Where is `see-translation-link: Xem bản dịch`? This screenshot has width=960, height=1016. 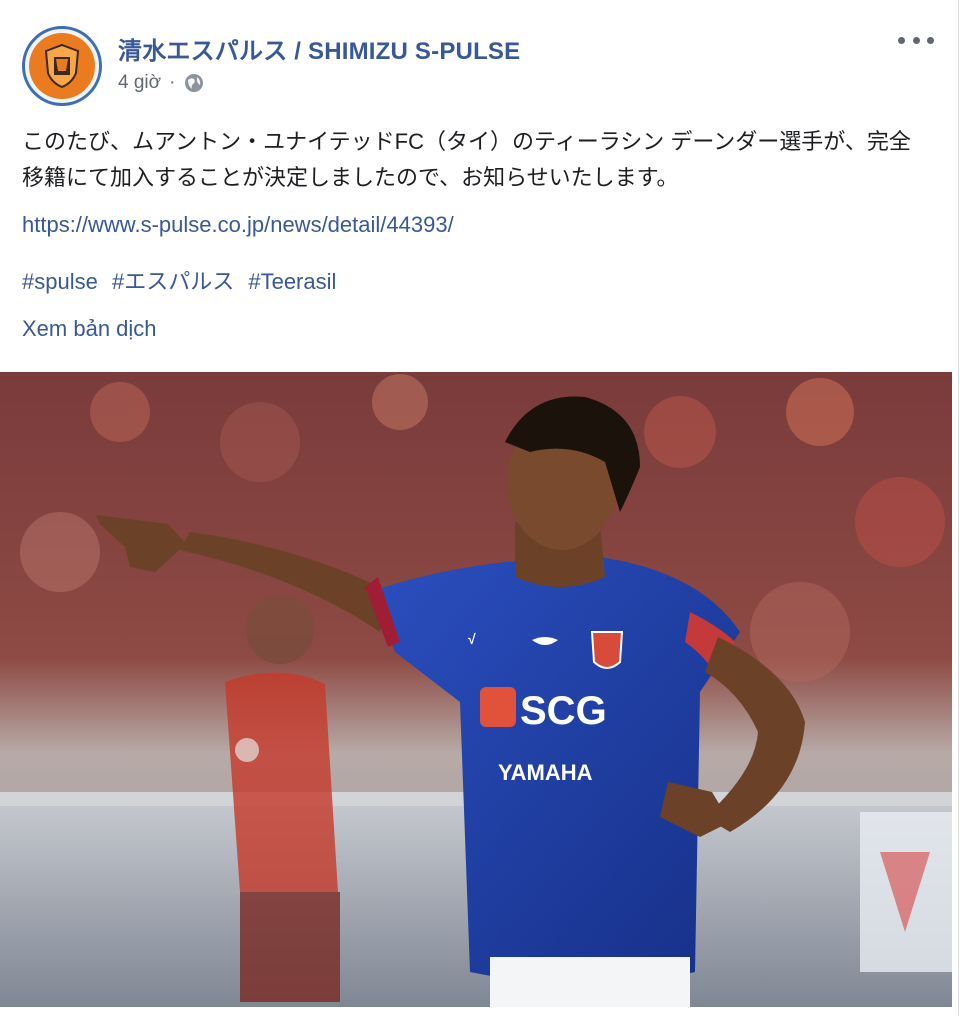
see-translation-link: Xem bản dịch is located at coordinates (89, 329).